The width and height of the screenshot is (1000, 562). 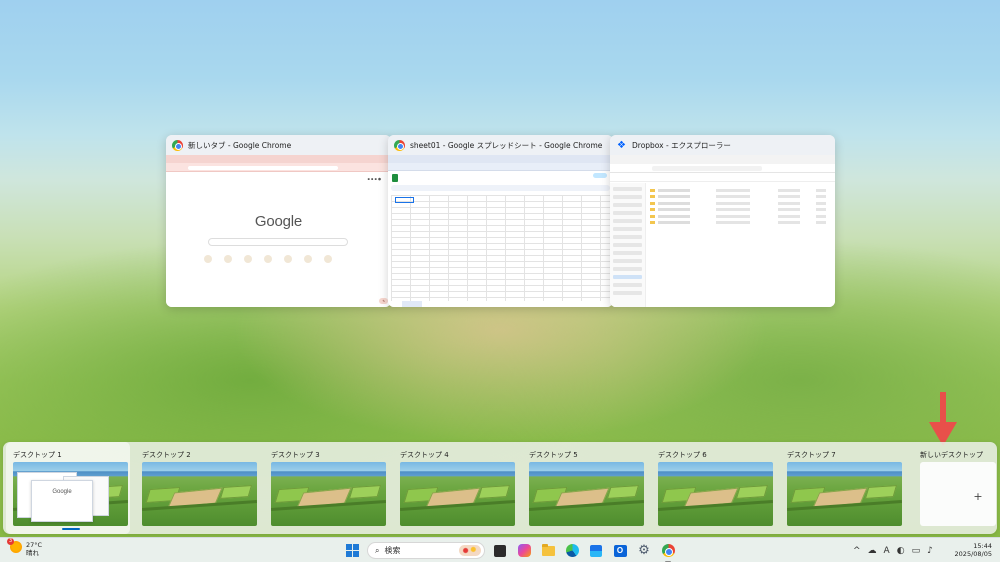 I want to click on dropbox-icon: ❖, so click(x=621, y=145).